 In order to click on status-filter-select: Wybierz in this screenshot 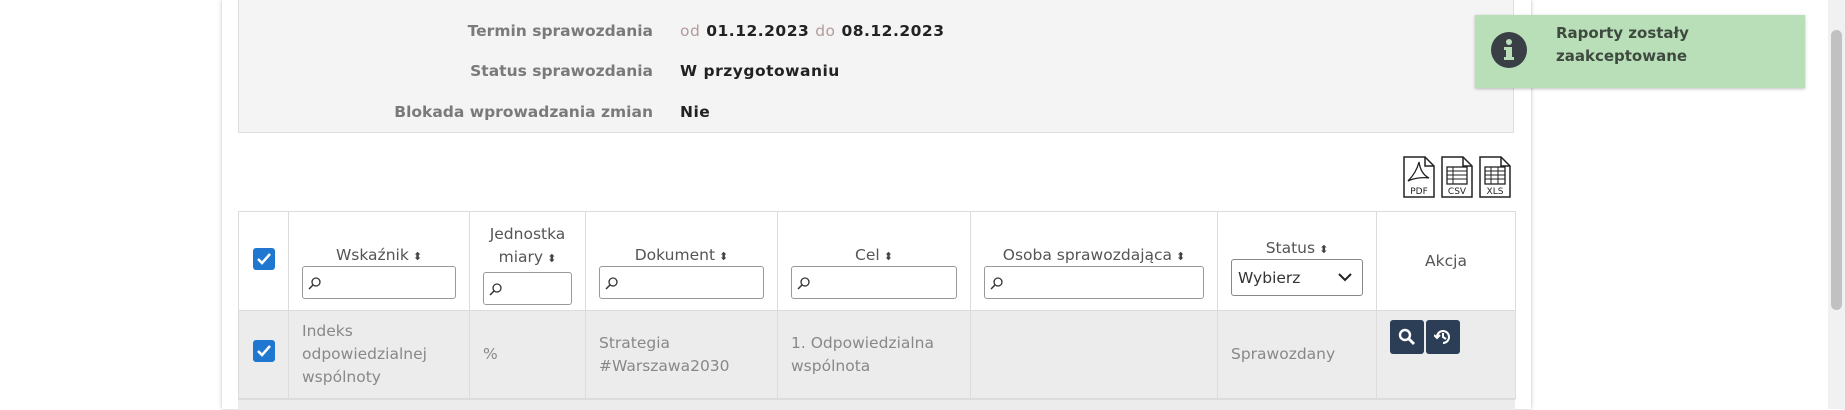, I will do `click(1297, 277)`.